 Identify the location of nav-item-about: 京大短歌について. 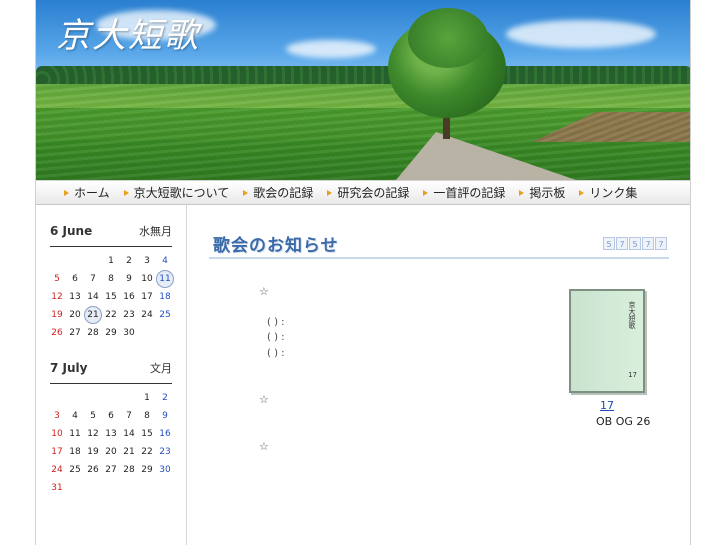
(176, 192).